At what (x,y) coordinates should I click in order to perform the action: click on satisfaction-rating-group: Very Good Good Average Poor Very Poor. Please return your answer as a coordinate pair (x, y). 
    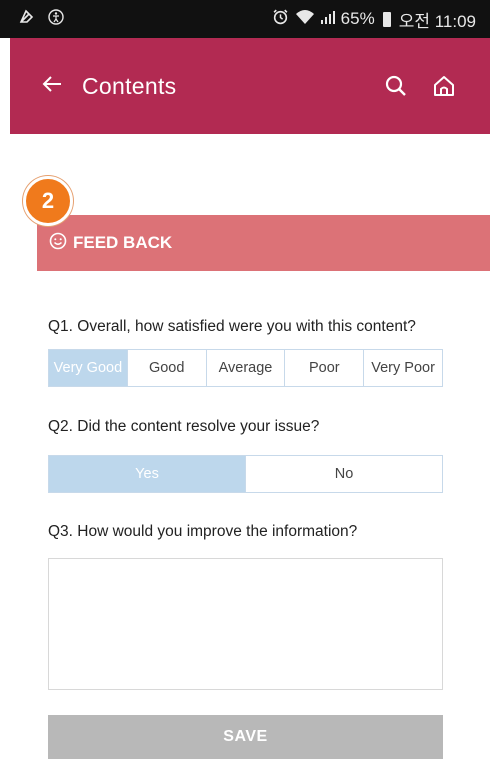
    Looking at the image, I should click on (245, 368).